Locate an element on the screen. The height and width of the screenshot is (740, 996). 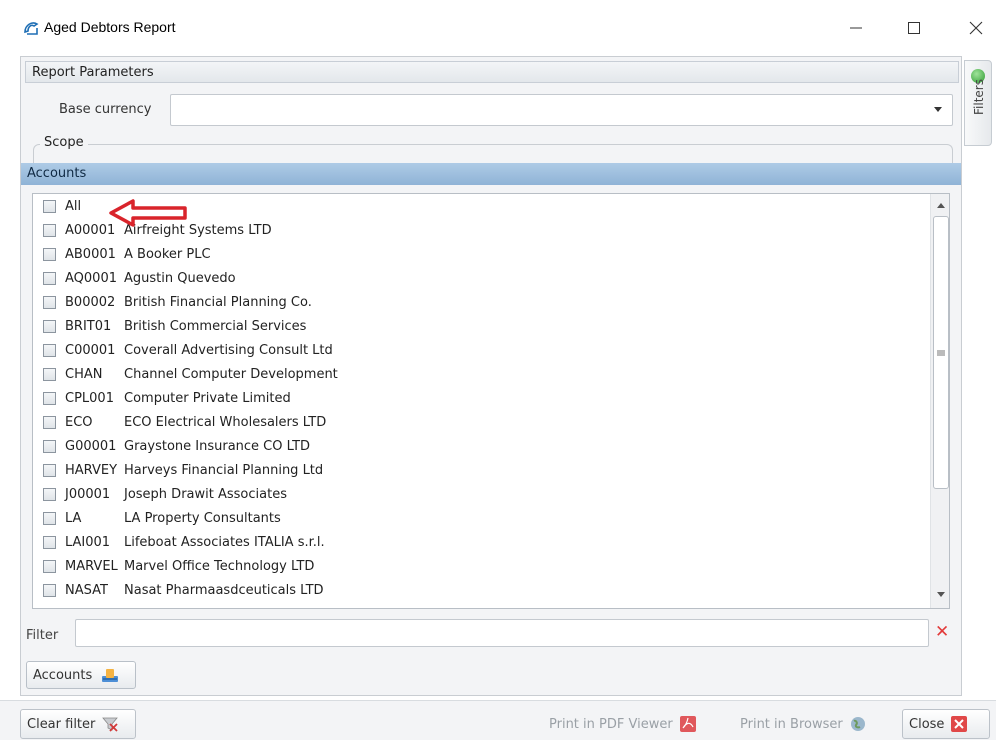
filters-side-tab: Filters is located at coordinates (978, 103).